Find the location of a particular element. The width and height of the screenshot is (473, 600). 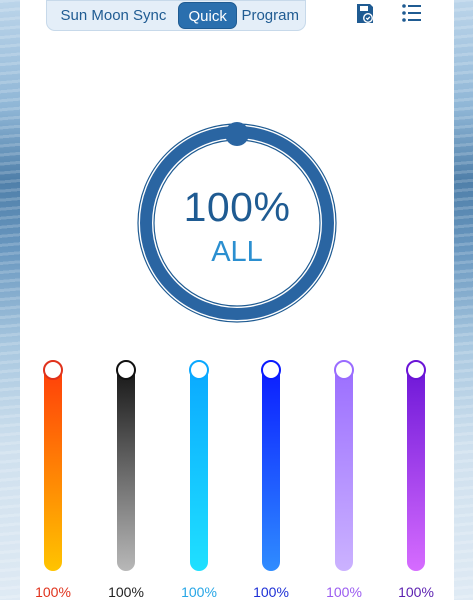

dial-value: 100% is located at coordinates (237, 207).